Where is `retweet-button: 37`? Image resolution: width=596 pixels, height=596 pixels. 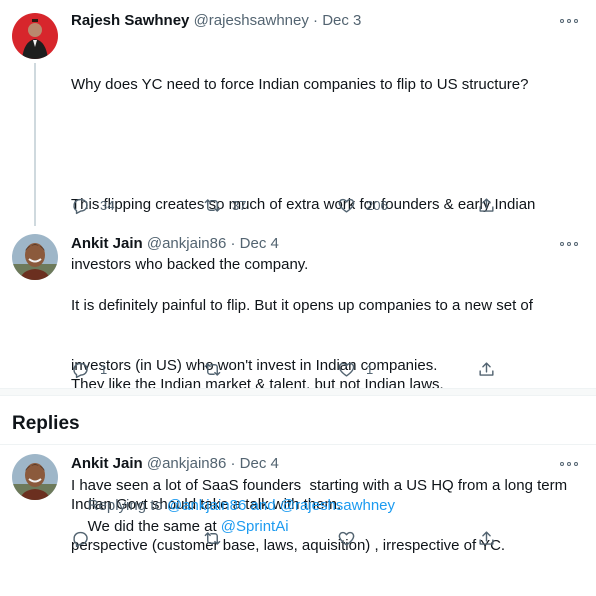
retweet-button: 37 is located at coordinates (224, 205).